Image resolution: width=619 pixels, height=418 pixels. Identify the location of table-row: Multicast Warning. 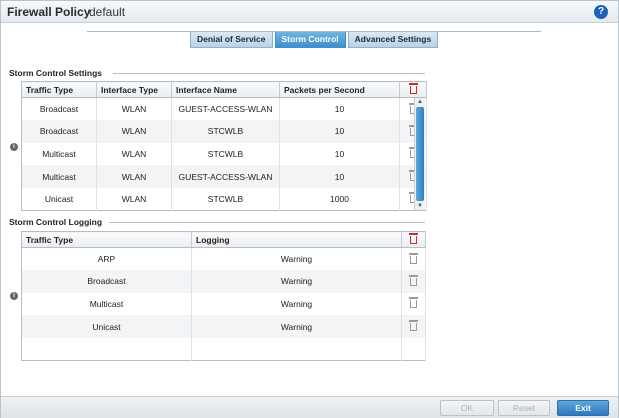
(223, 304).